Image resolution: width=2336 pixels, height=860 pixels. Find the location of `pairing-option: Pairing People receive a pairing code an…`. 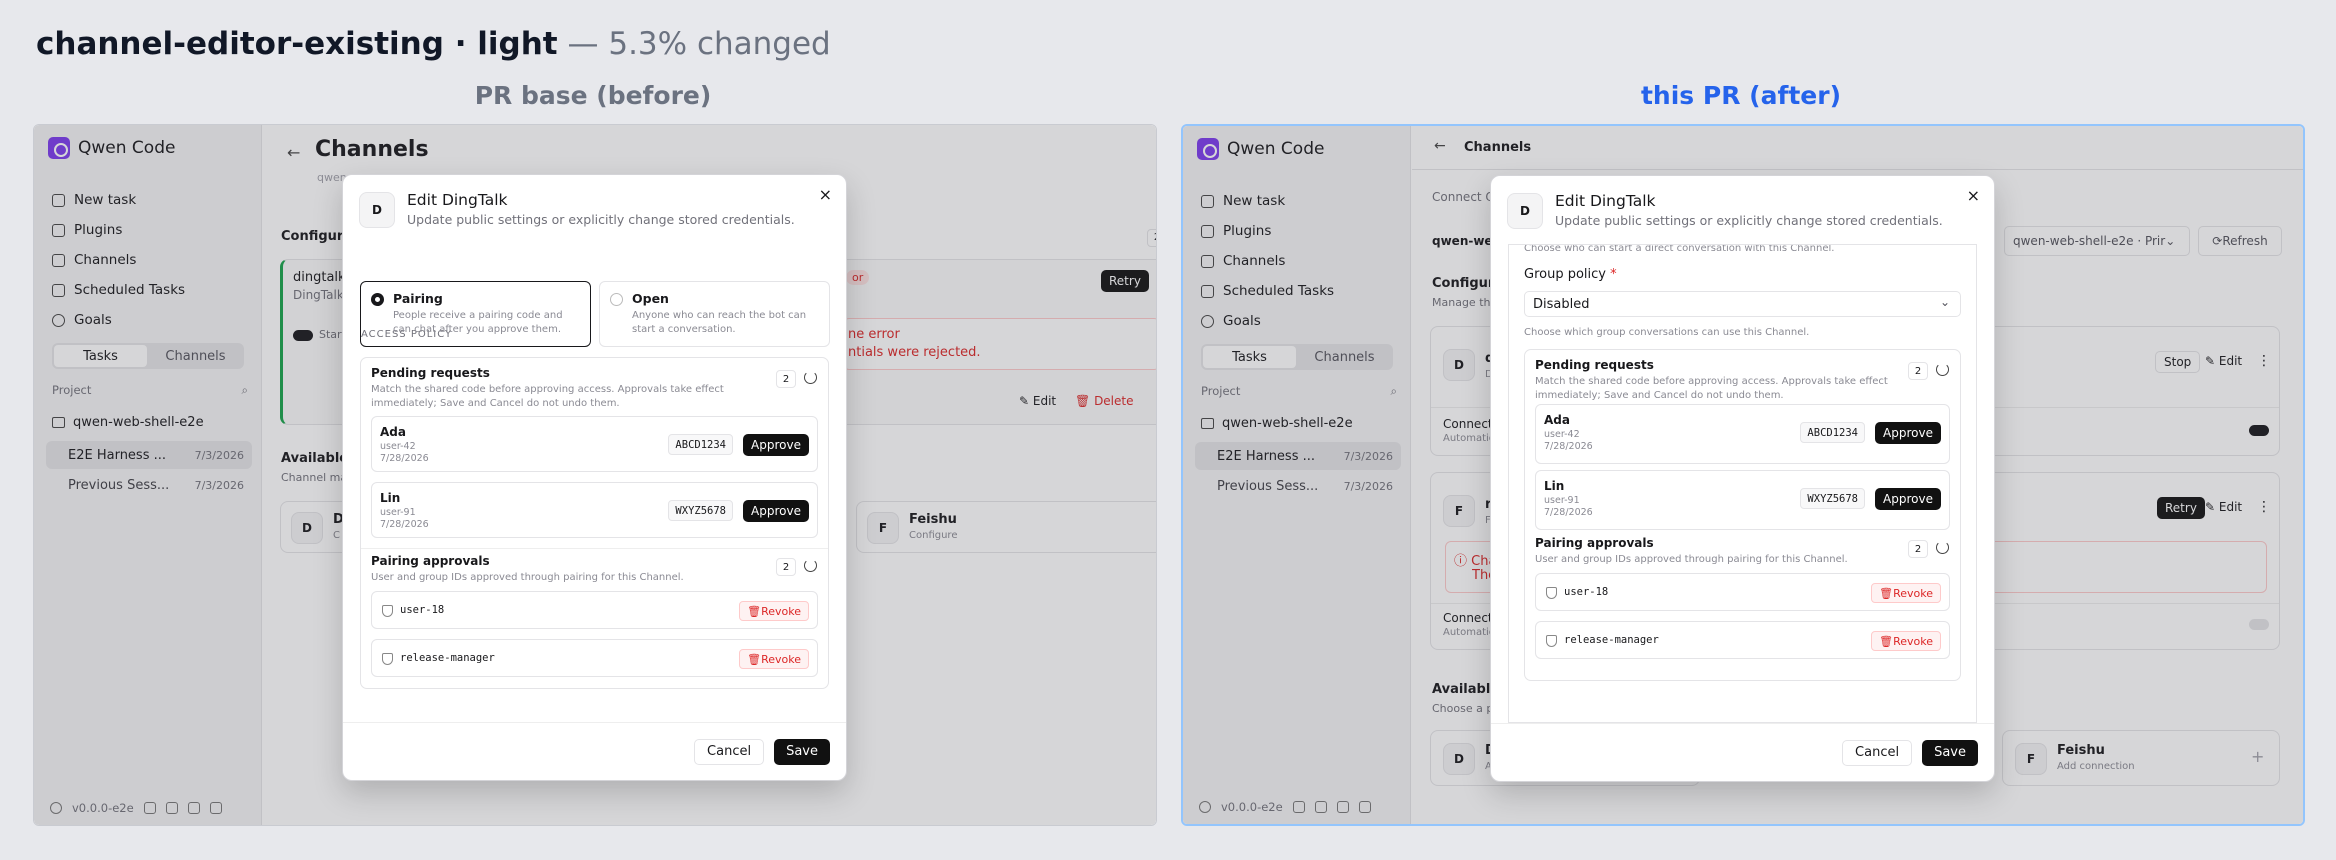

pairing-option: Pairing People receive a pairing code an… is located at coordinates (475, 314).